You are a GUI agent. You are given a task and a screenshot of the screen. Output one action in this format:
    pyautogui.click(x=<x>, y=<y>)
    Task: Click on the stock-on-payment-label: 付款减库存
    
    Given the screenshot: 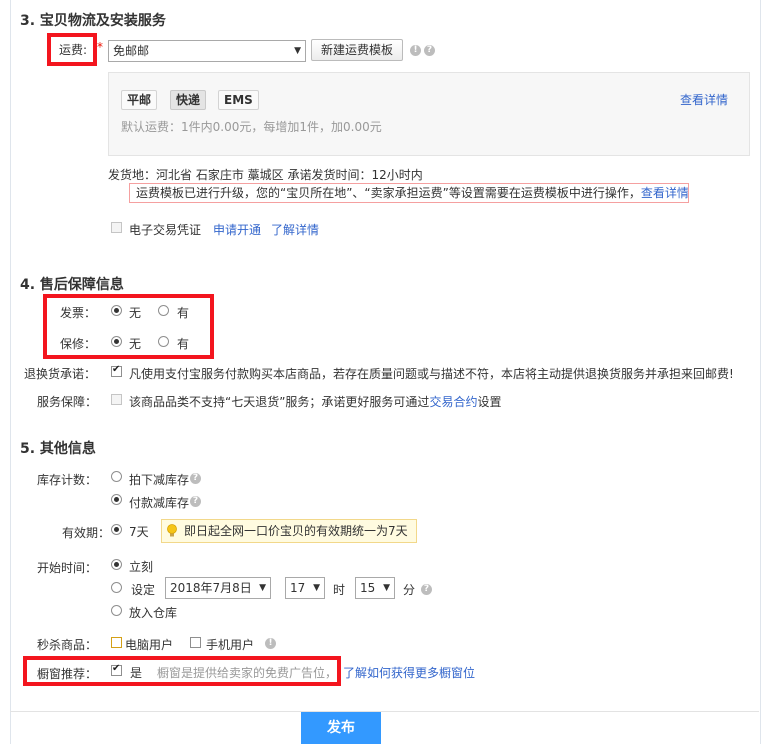 What is the action you would take?
    pyautogui.click(x=159, y=503)
    